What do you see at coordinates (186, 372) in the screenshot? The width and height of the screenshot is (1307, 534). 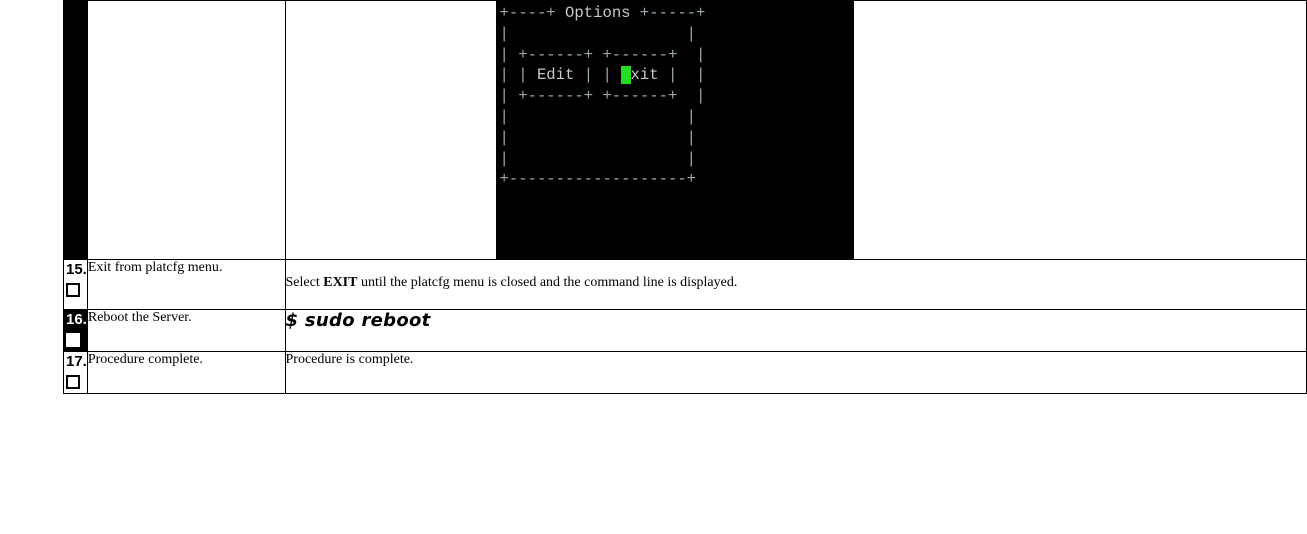 I see `step-description: Procedure complete.` at bounding box center [186, 372].